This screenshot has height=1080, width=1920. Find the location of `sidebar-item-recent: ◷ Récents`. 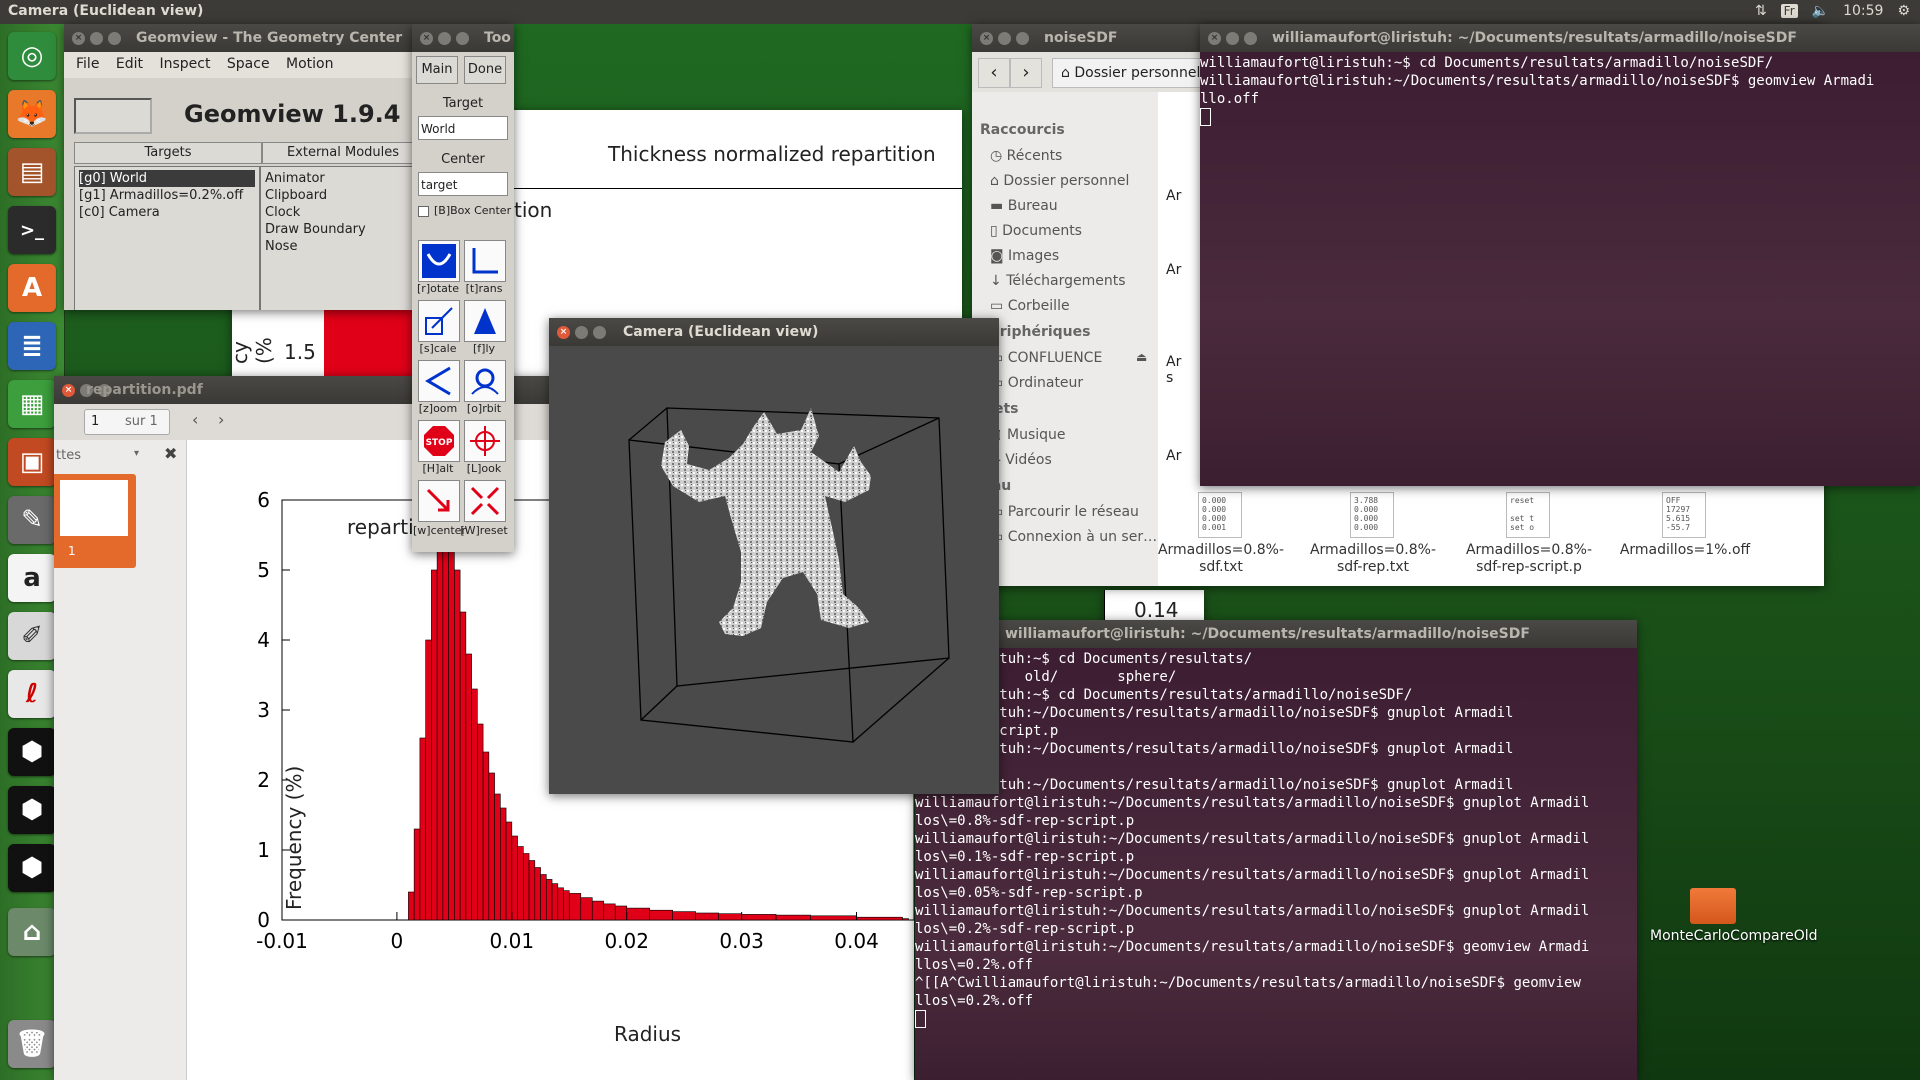

sidebar-item-recent: ◷ Récents is located at coordinates (1026, 156).